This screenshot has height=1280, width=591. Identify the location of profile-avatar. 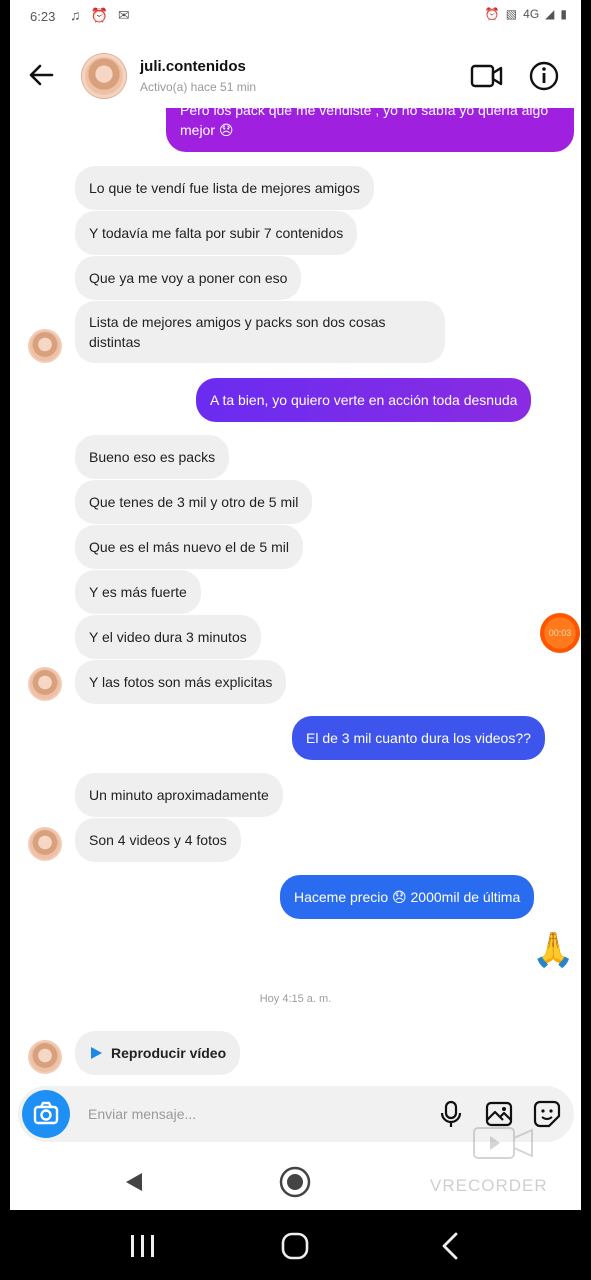
(104, 76).